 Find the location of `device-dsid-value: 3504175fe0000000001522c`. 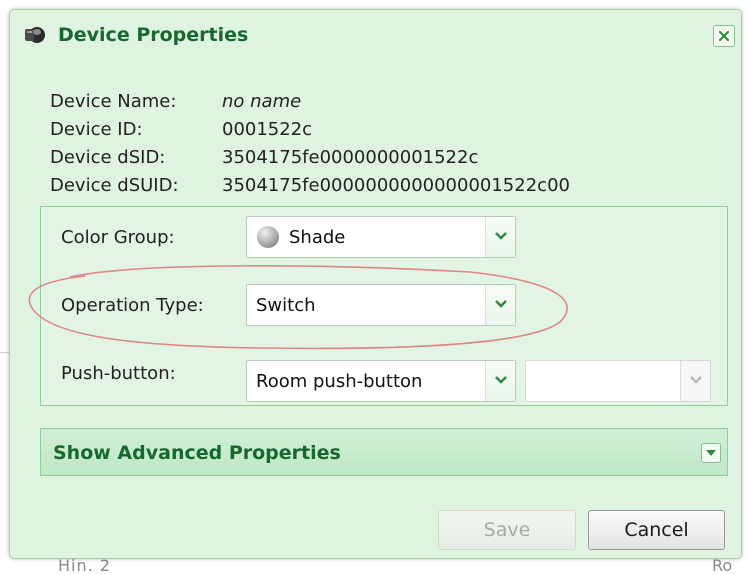

device-dsid-value: 3504175fe0000000001522c is located at coordinates (350, 157).